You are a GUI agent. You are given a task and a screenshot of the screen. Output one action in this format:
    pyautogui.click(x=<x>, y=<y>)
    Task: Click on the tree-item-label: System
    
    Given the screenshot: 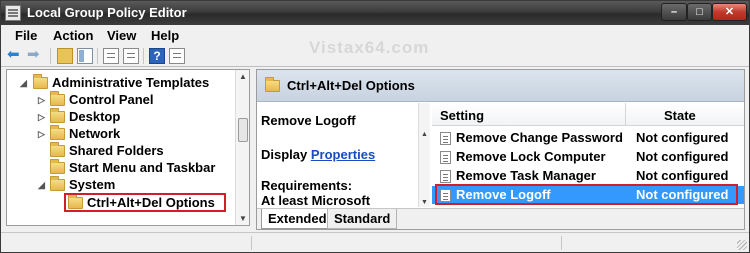 What is the action you would take?
    pyautogui.click(x=92, y=184)
    